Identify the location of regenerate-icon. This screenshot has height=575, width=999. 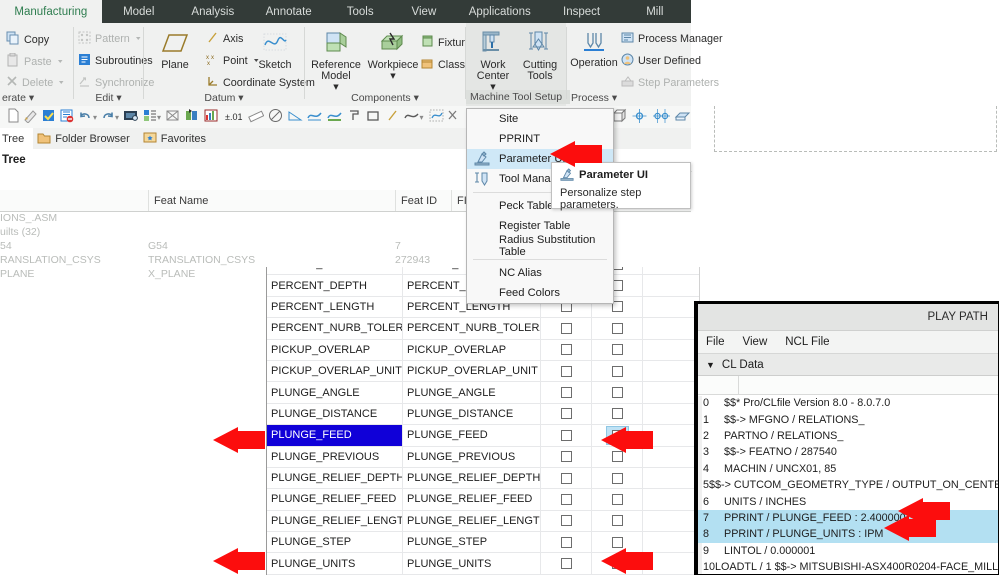
(48, 117).